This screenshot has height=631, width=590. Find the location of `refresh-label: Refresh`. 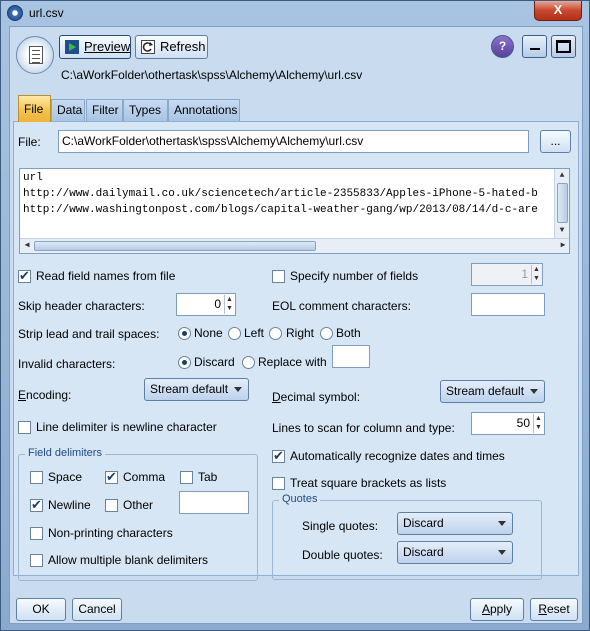

refresh-label: Refresh is located at coordinates (183, 46).